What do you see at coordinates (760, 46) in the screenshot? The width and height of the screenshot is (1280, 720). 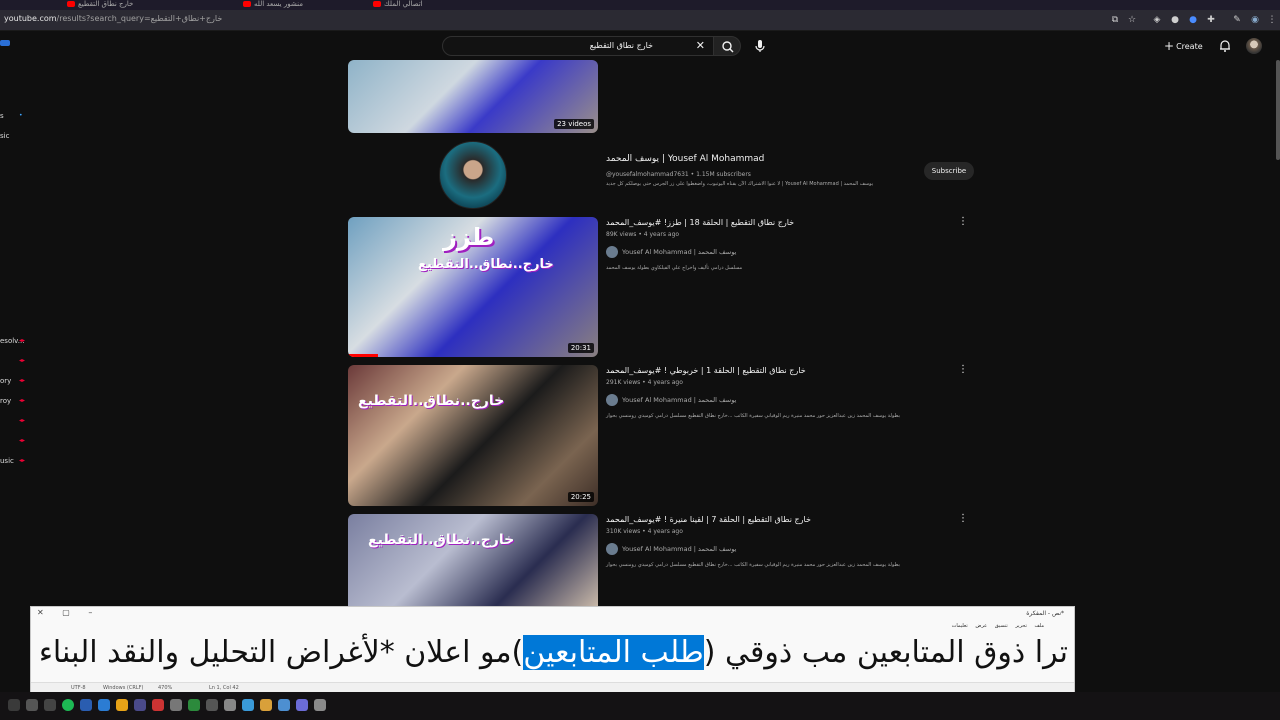 I see `voice-search-button` at bounding box center [760, 46].